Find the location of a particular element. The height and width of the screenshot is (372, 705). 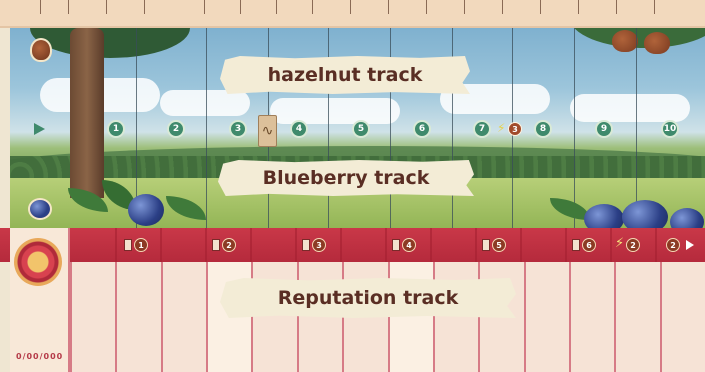

reward-number: 1 is located at coordinates (141, 245).